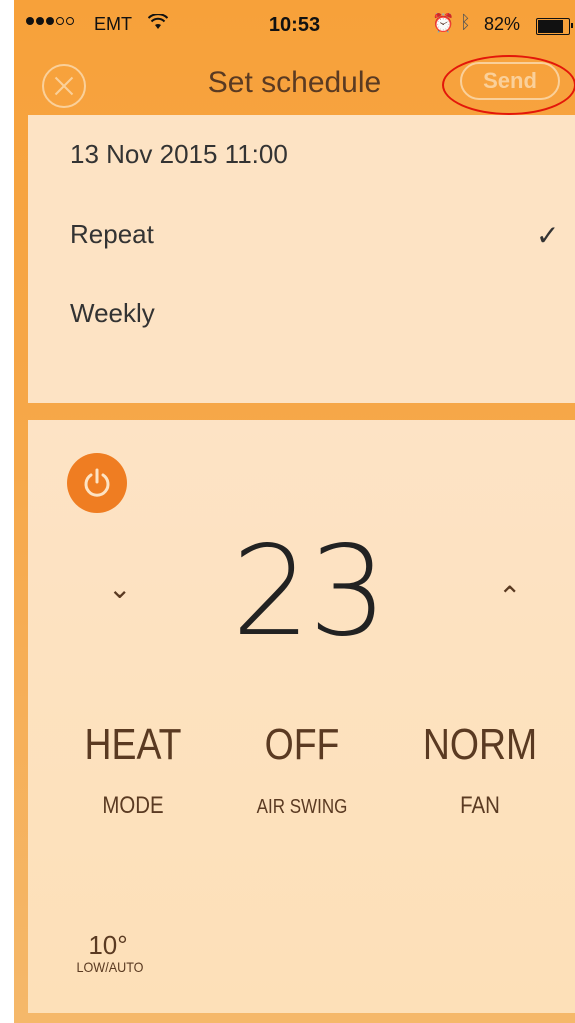 This screenshot has width=575, height=1023. I want to click on bluetooth-icon: ᛒ, so click(465, 22).